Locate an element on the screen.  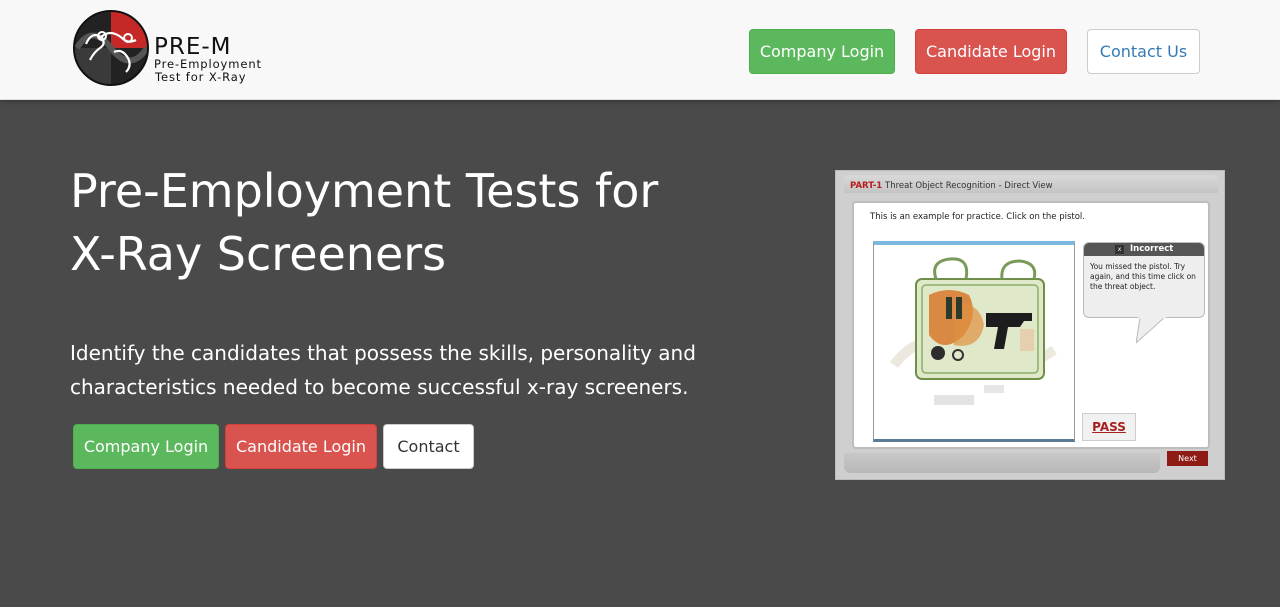
speech-bubble-tail-icon is located at coordinates (1151, 329).